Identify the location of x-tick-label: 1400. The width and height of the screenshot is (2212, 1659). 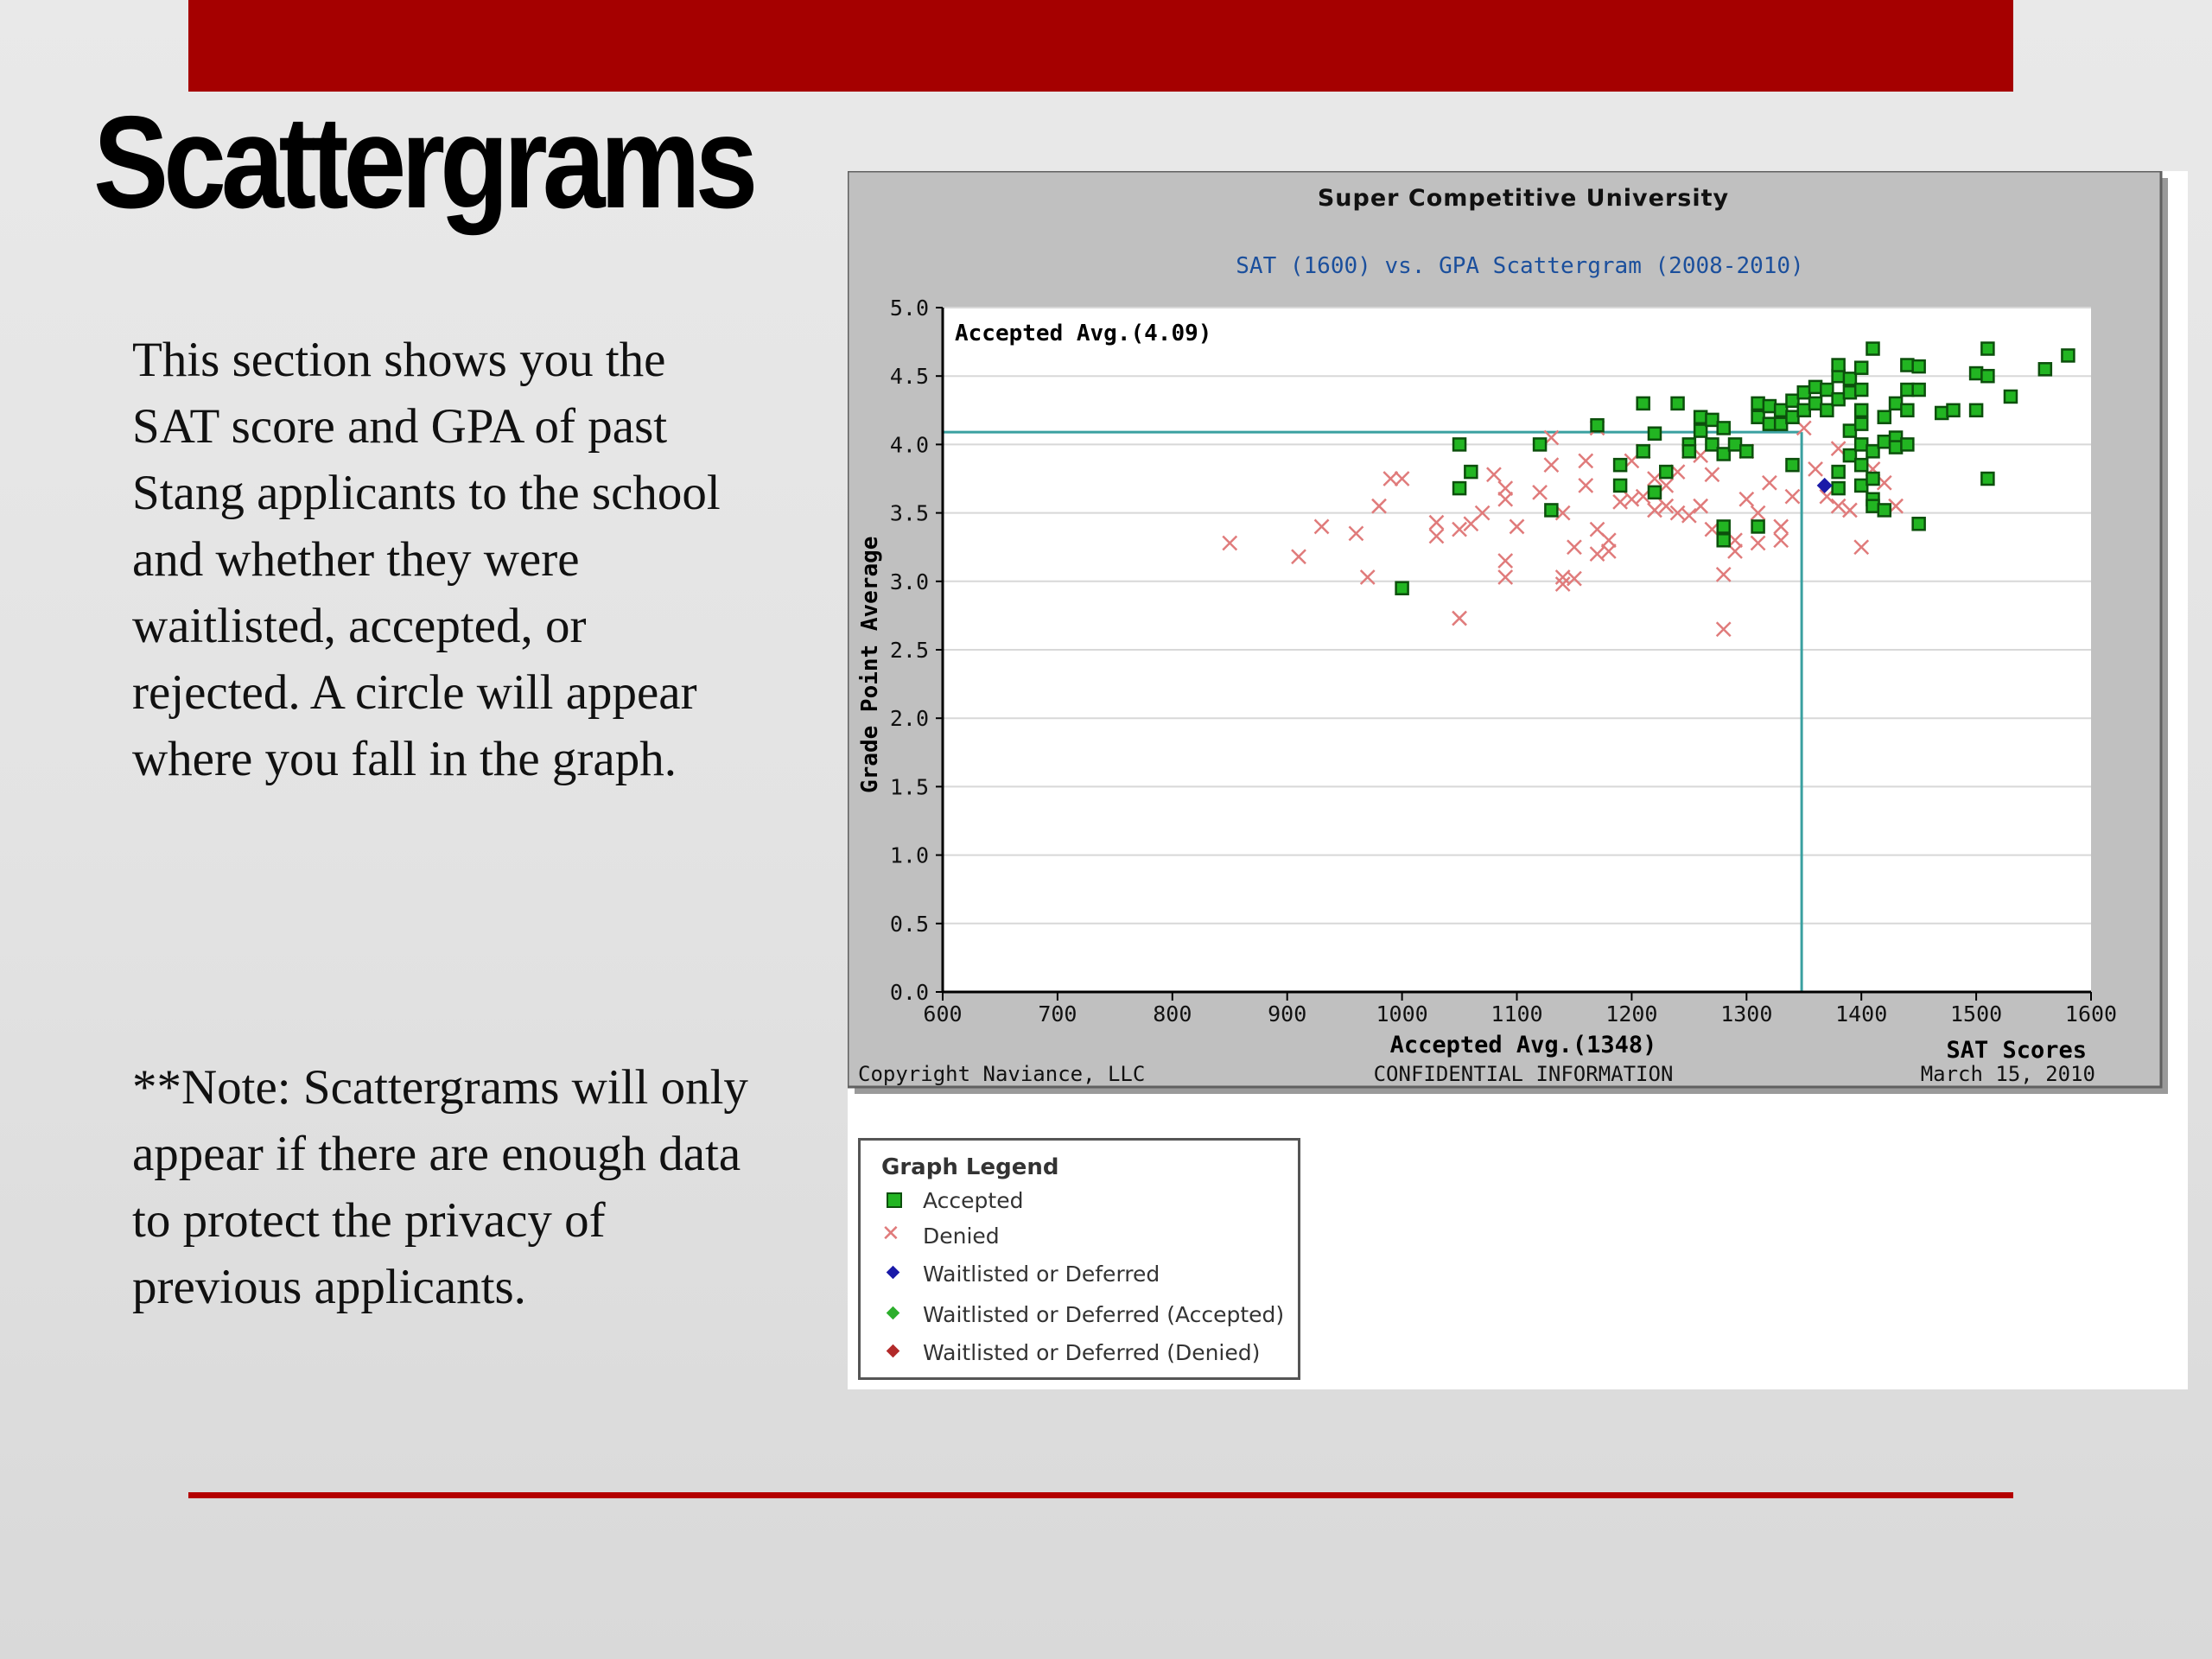
(1861, 1014).